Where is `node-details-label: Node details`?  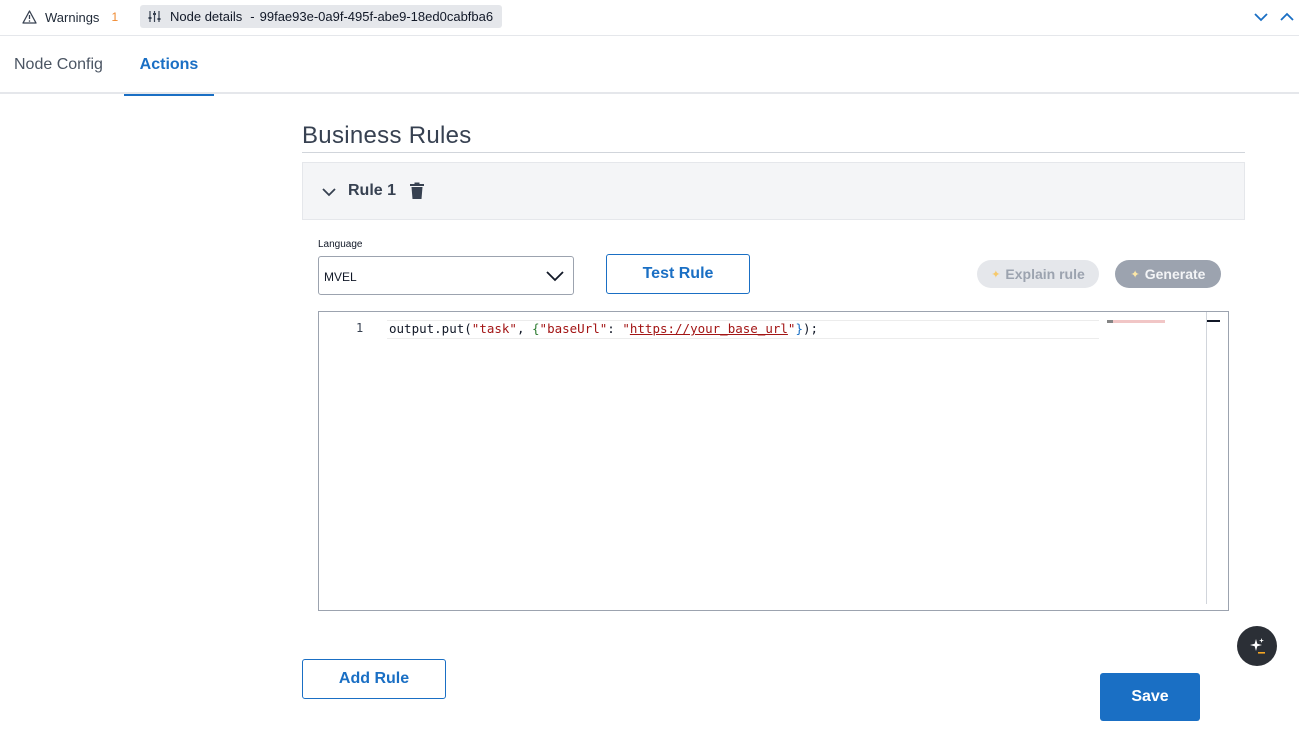
node-details-label: Node details is located at coordinates (206, 16).